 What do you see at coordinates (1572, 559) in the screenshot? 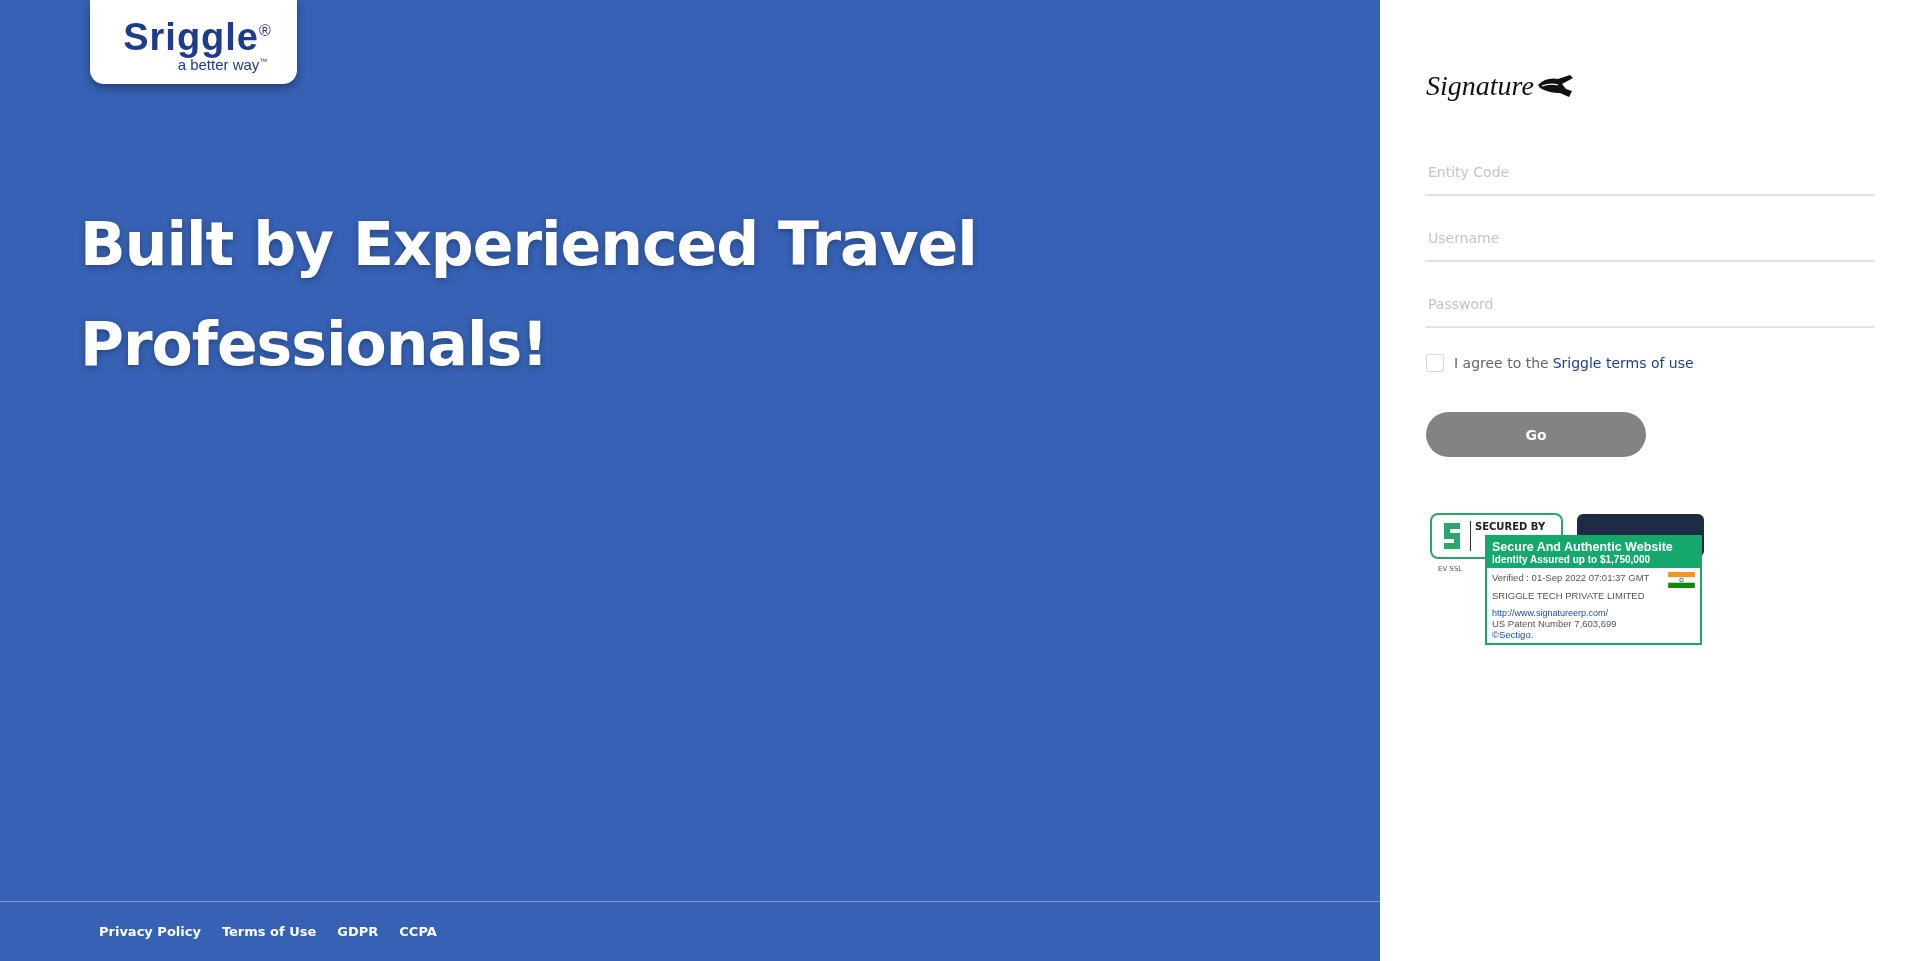
I see `popup-subtitle: Identity Assured up to $1,750,000` at bounding box center [1572, 559].